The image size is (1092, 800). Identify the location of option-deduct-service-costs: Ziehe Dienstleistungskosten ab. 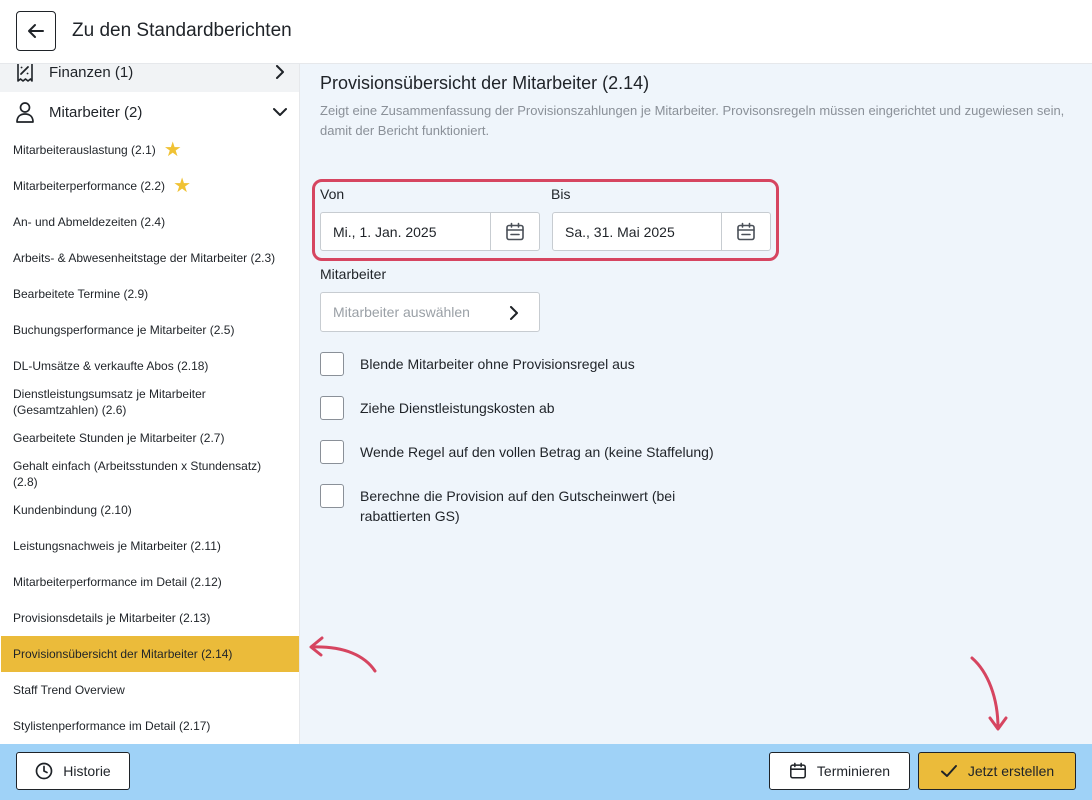
(530, 408).